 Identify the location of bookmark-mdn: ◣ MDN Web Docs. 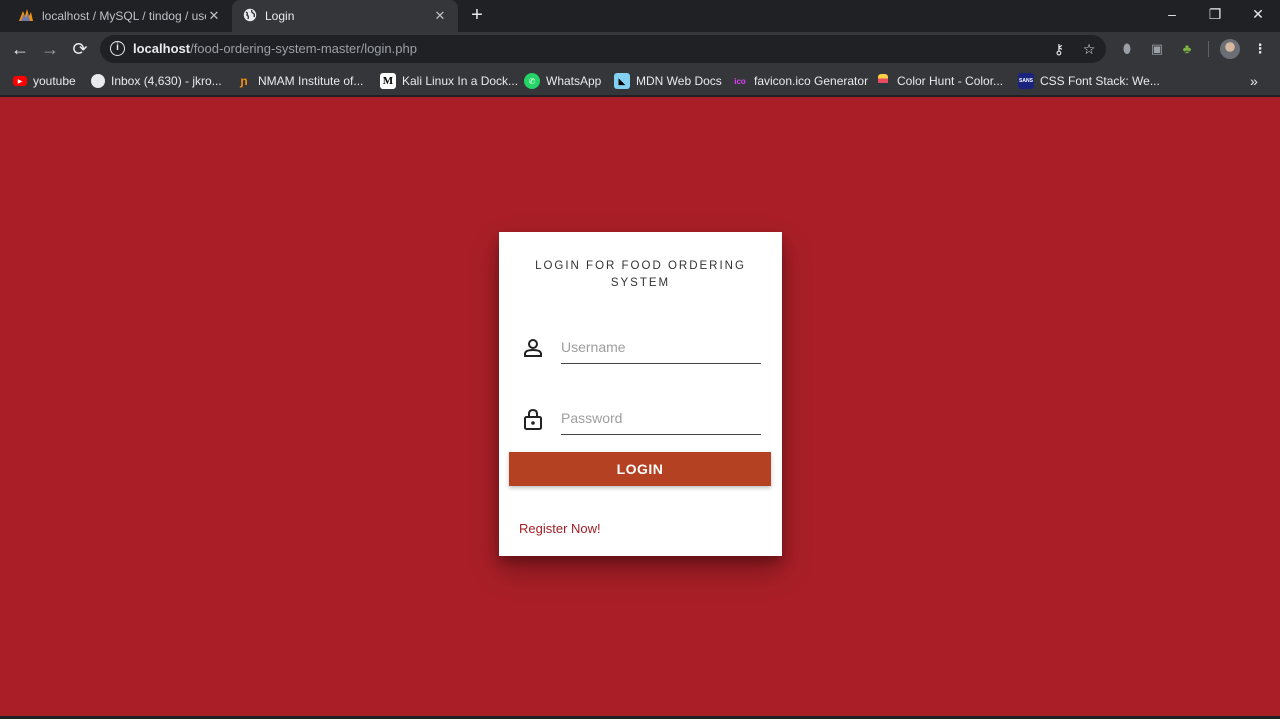
(668, 81).